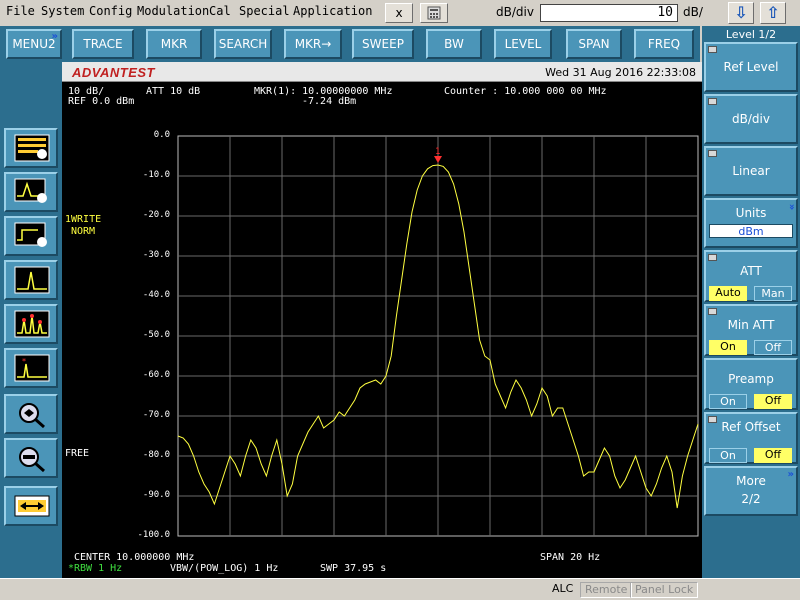 Image resolution: width=800 pixels, height=600 pixels. What do you see at coordinates (83, 231) in the screenshot?
I see `trace-mode-norm: NORM` at bounding box center [83, 231].